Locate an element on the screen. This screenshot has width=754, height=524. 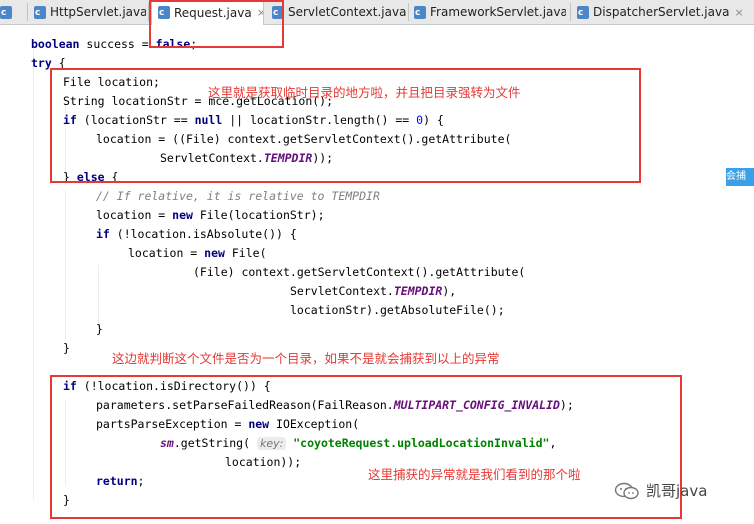
tab-frameworkservlet: c FrameworkServlet.java × is located at coordinates (490, 12).